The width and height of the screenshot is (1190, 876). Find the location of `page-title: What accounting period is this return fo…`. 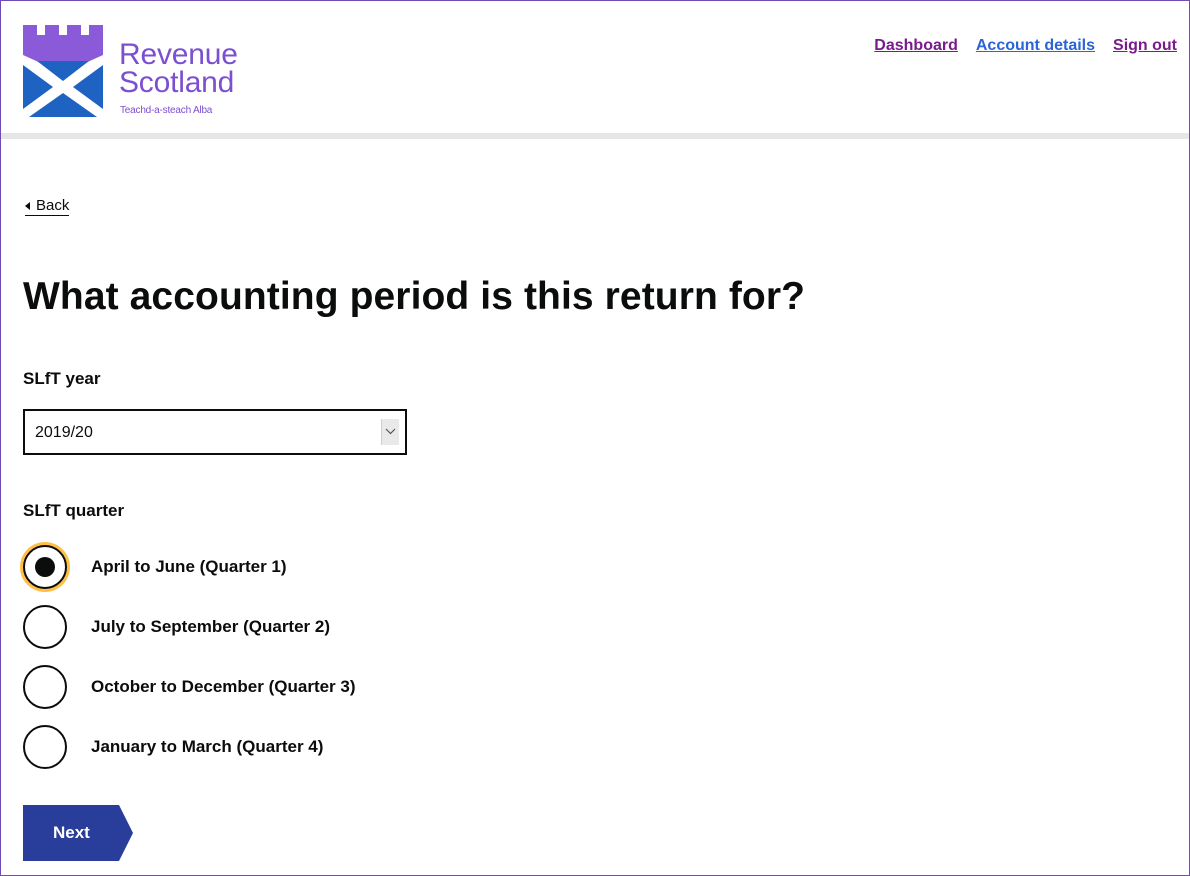

page-title: What accounting period is this return fo… is located at coordinates (414, 296).